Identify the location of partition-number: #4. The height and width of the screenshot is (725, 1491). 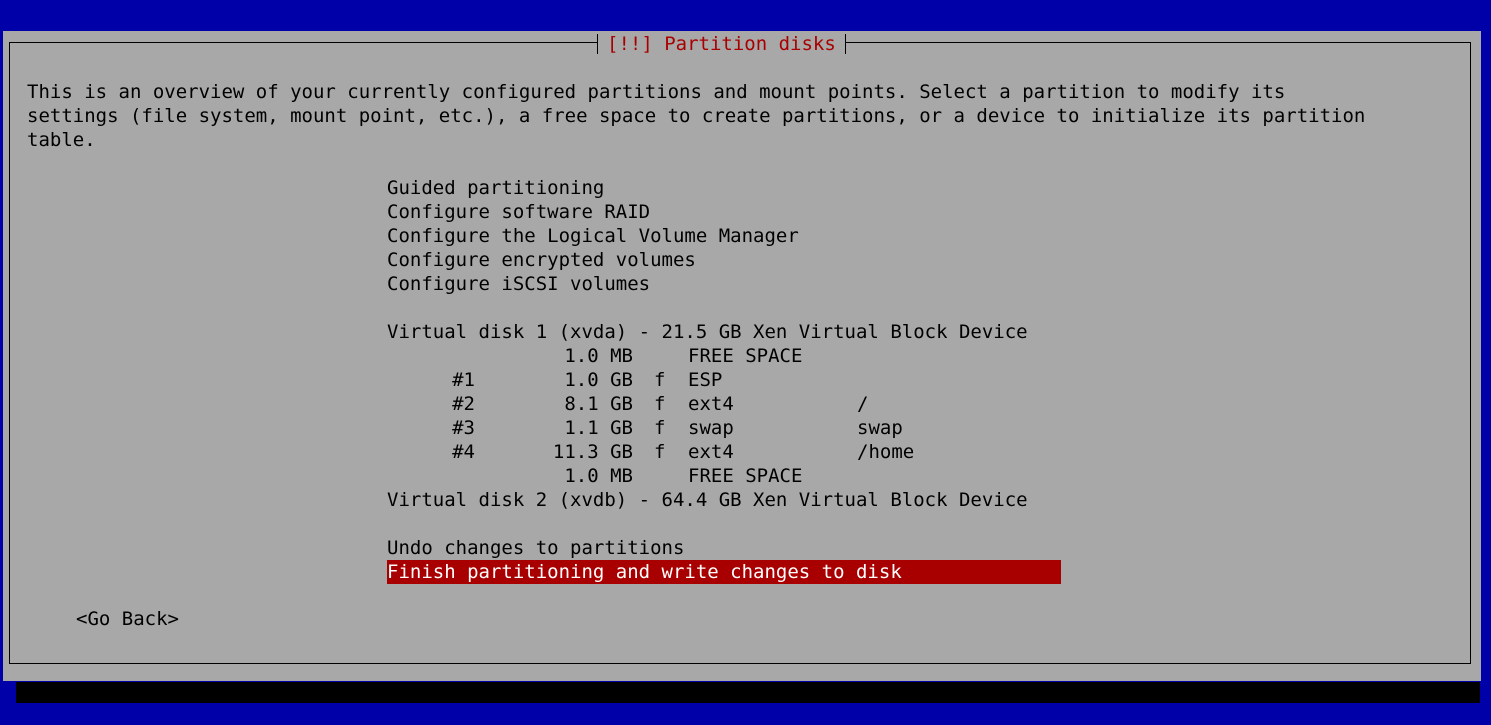
(463, 452).